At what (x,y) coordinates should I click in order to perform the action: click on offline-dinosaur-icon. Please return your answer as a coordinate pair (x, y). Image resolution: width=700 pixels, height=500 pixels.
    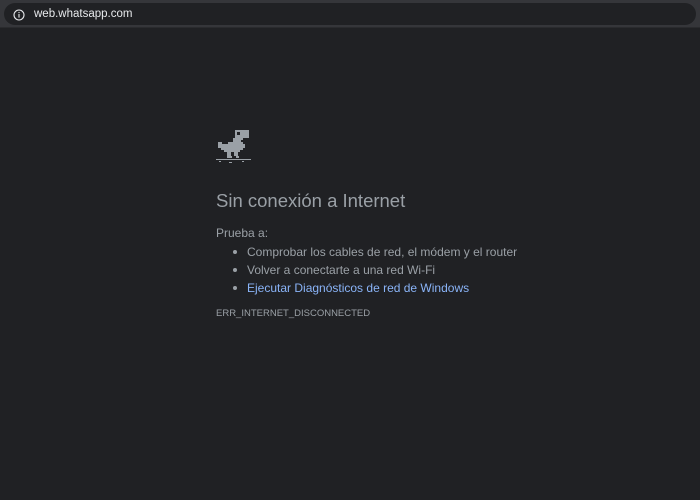
    Looking at the image, I should click on (233, 146).